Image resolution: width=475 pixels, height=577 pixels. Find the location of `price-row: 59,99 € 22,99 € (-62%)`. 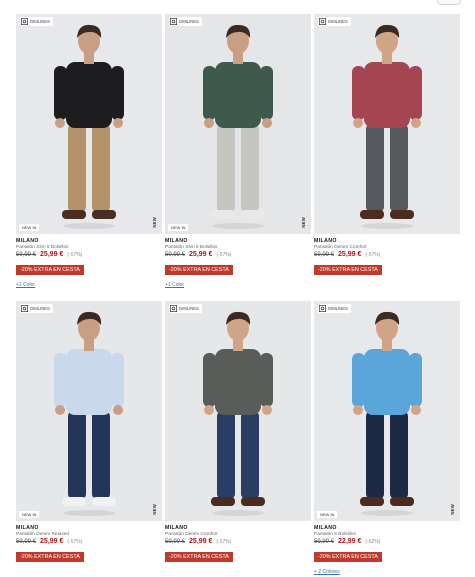

price-row: 59,99 € 22,99 € (-62%) is located at coordinates (387, 541).